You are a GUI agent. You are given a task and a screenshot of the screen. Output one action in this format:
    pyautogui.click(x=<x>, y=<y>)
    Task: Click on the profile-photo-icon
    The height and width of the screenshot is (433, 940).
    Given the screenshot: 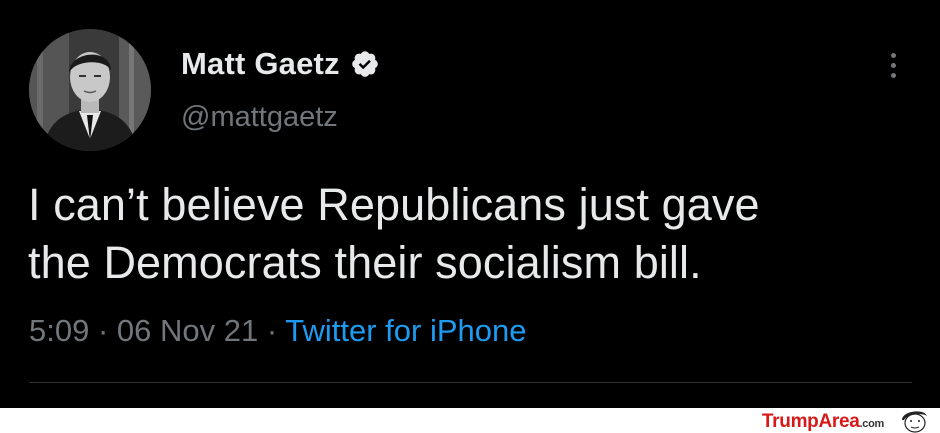 What is the action you would take?
    pyautogui.click(x=90, y=90)
    